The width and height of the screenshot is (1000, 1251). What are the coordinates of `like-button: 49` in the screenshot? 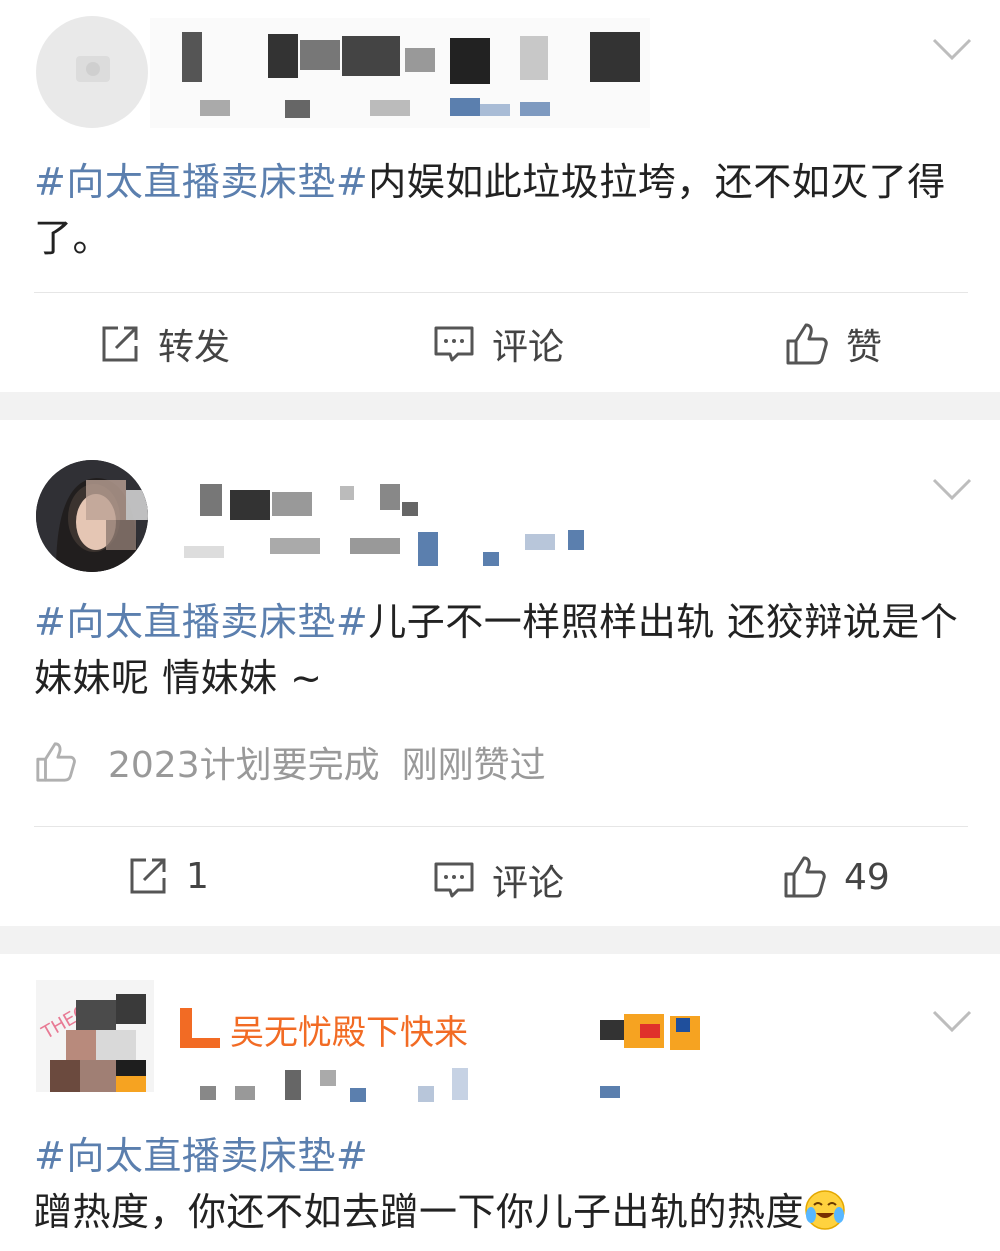 It's located at (836, 877).